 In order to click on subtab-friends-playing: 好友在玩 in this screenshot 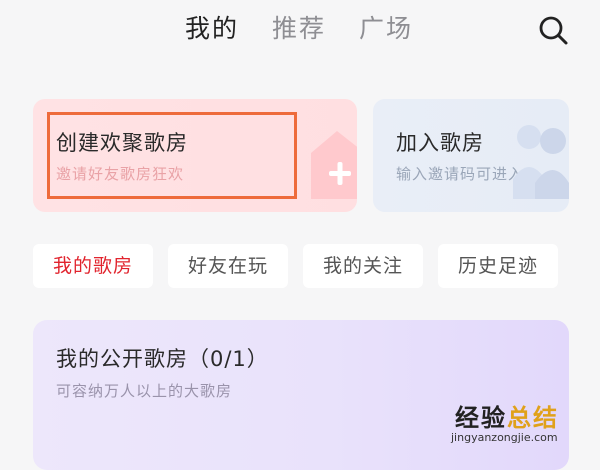, I will do `click(228, 266)`.